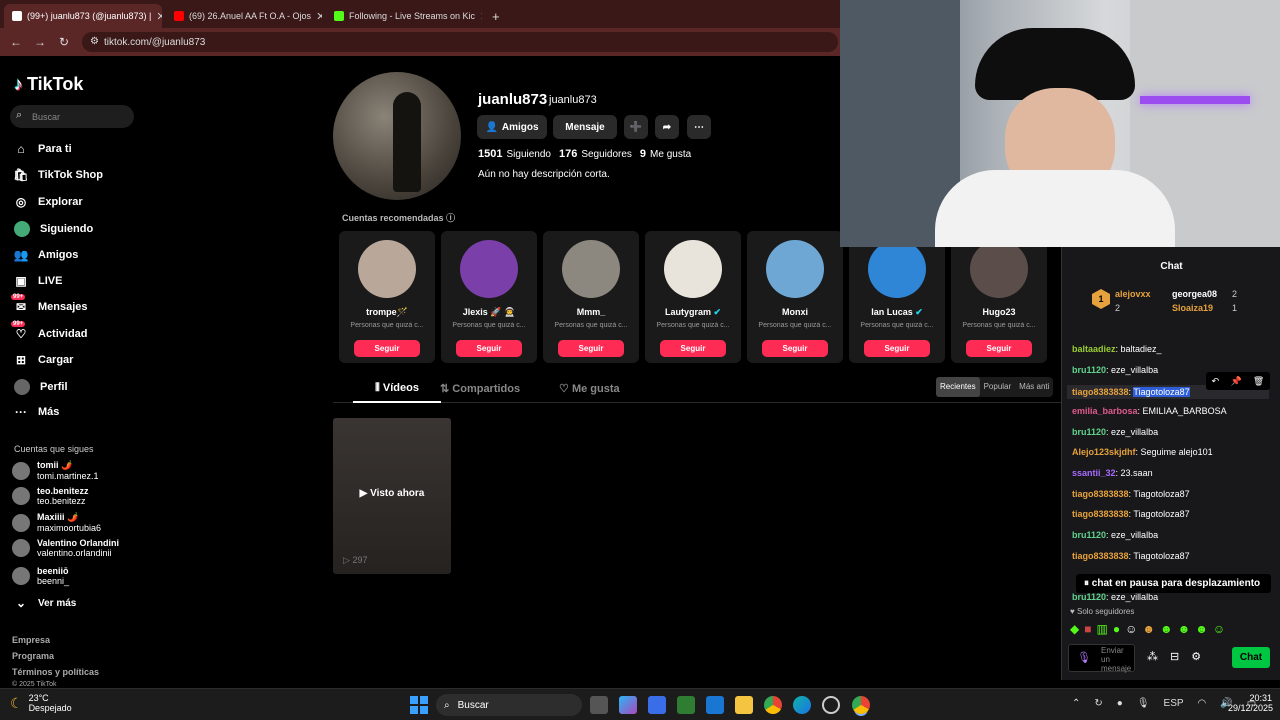 The height and width of the screenshot is (720, 1280). What do you see at coordinates (628, 705) in the screenshot?
I see `copilot-icon` at bounding box center [628, 705].